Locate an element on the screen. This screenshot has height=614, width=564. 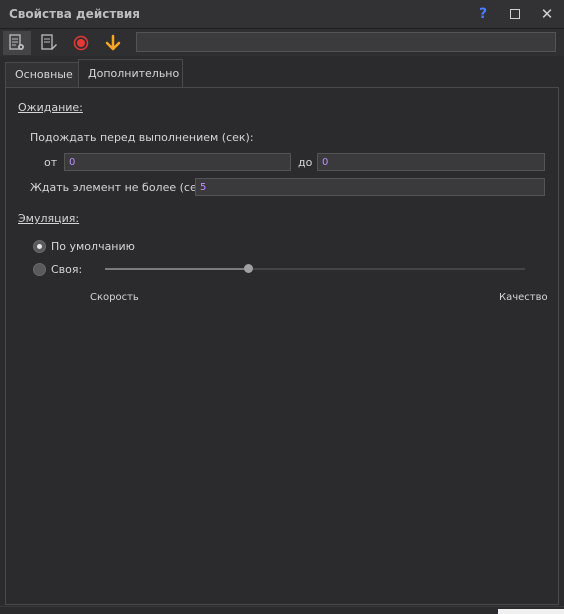
maximize-icon is located at coordinates (515, 14).